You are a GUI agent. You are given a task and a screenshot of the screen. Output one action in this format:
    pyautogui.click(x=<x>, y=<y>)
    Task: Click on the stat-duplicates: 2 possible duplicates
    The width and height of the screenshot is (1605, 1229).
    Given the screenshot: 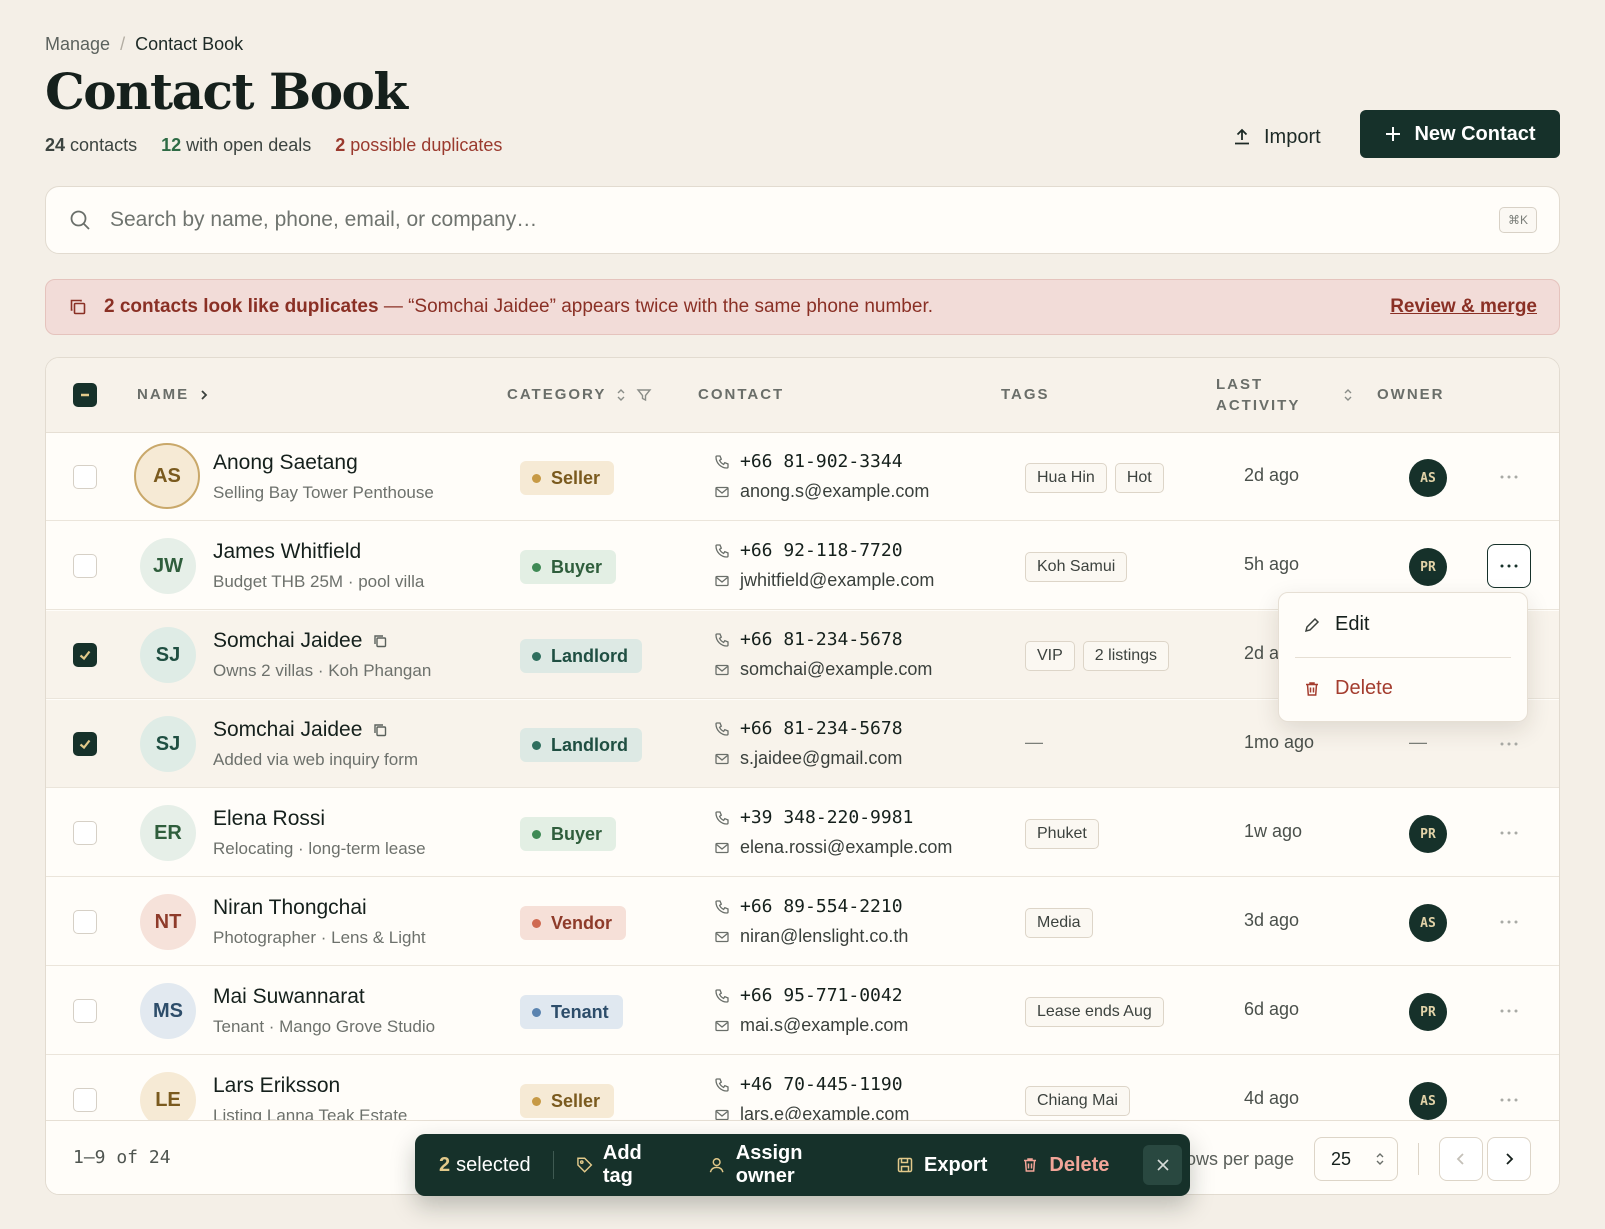 What is the action you would take?
    pyautogui.click(x=418, y=145)
    